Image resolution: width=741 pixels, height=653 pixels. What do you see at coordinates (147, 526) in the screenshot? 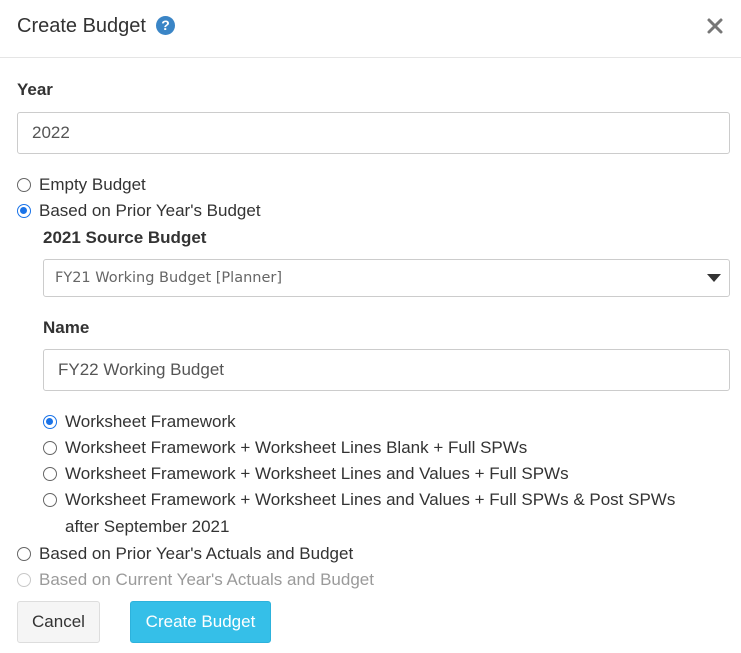
I see `radio-label-continuation: after September 2021` at bounding box center [147, 526].